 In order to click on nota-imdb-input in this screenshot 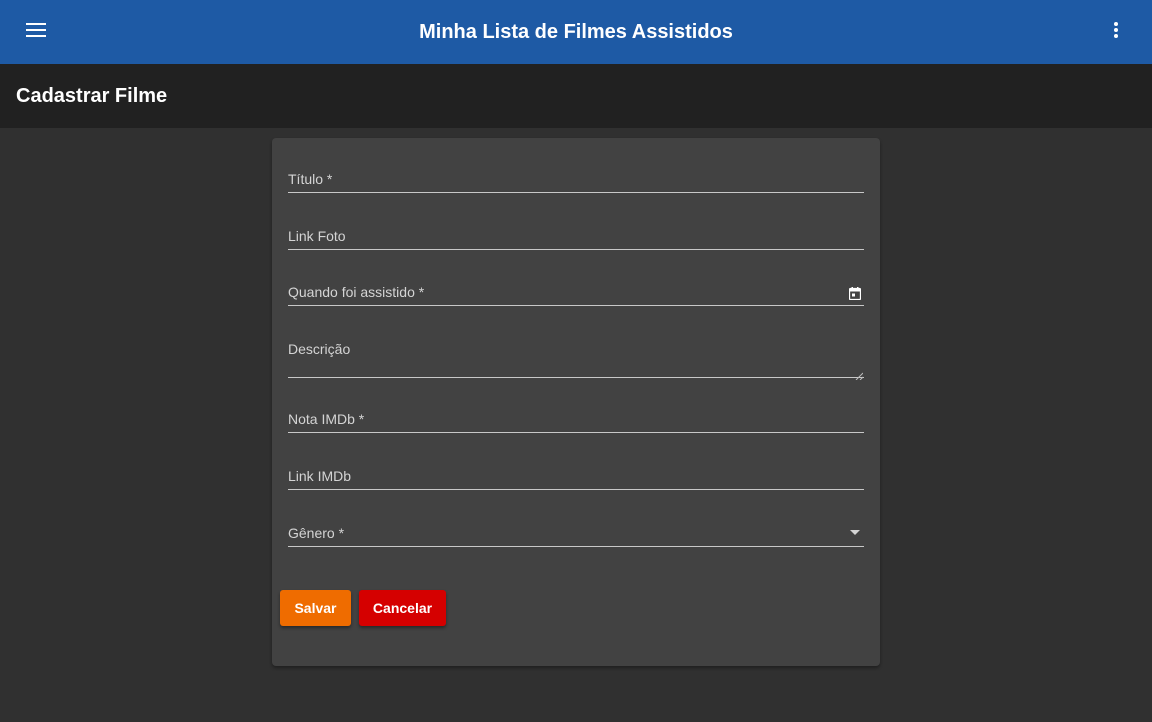, I will do `click(564, 419)`.